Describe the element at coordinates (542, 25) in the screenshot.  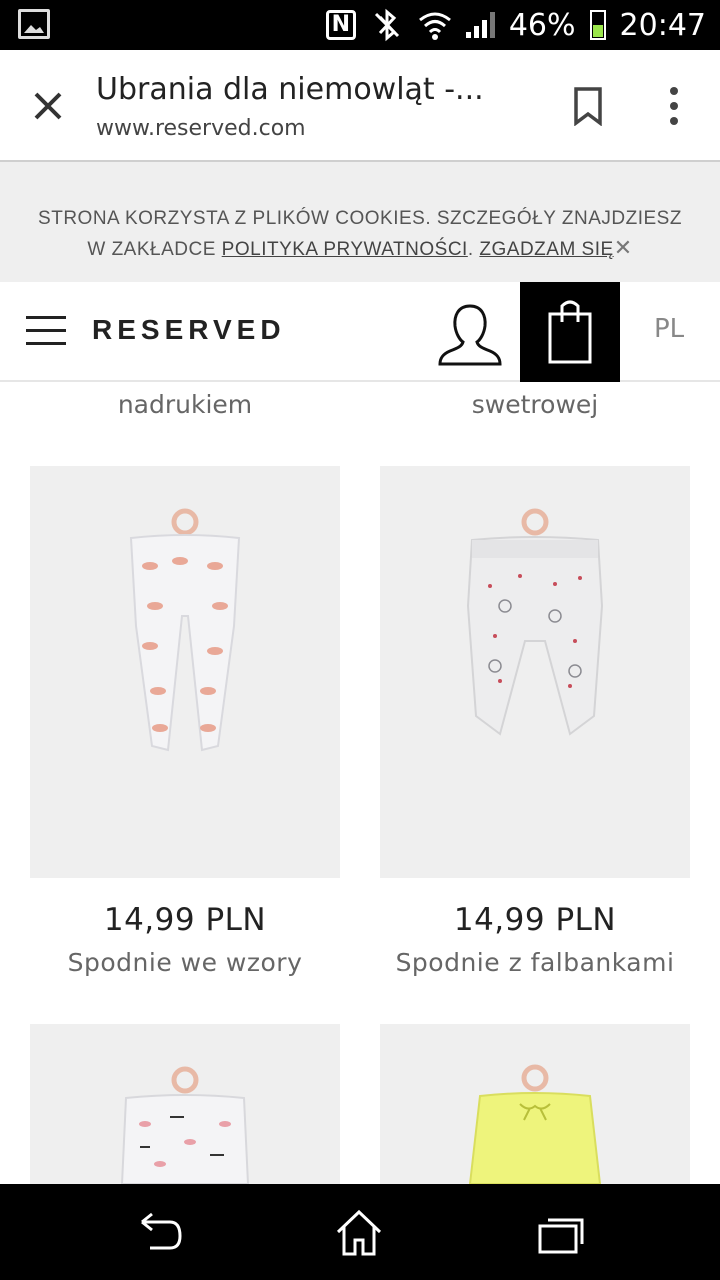
I see `battery-percent: 46%` at that location.